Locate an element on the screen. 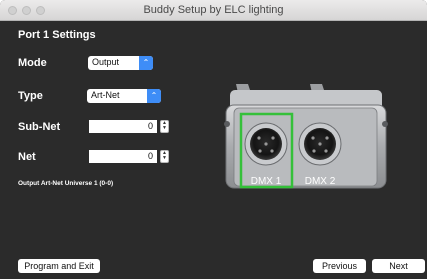 This screenshot has height=279, width=427. program-and-exit-button: Program and Exit is located at coordinates (59, 266).